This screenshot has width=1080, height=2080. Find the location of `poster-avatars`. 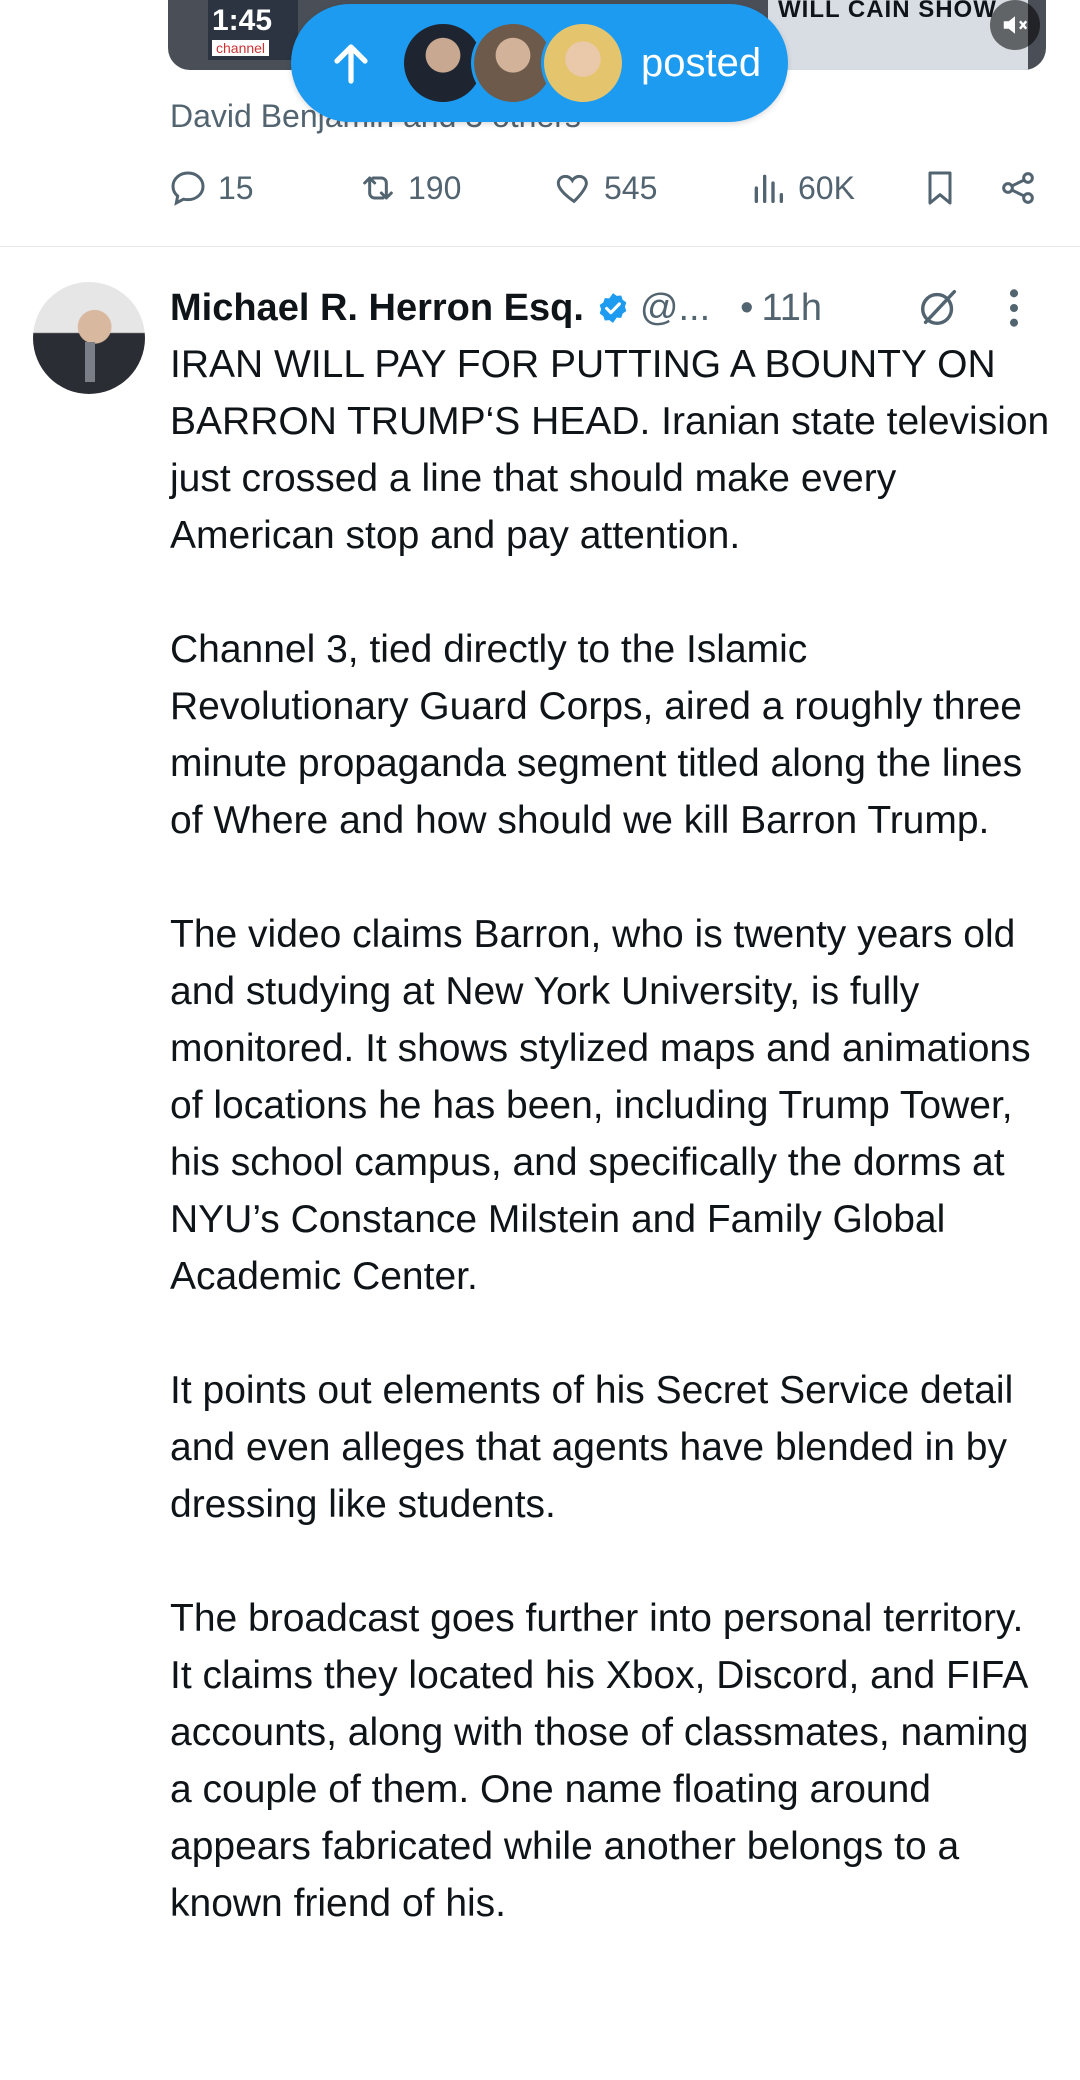

poster-avatars is located at coordinates (513, 63).